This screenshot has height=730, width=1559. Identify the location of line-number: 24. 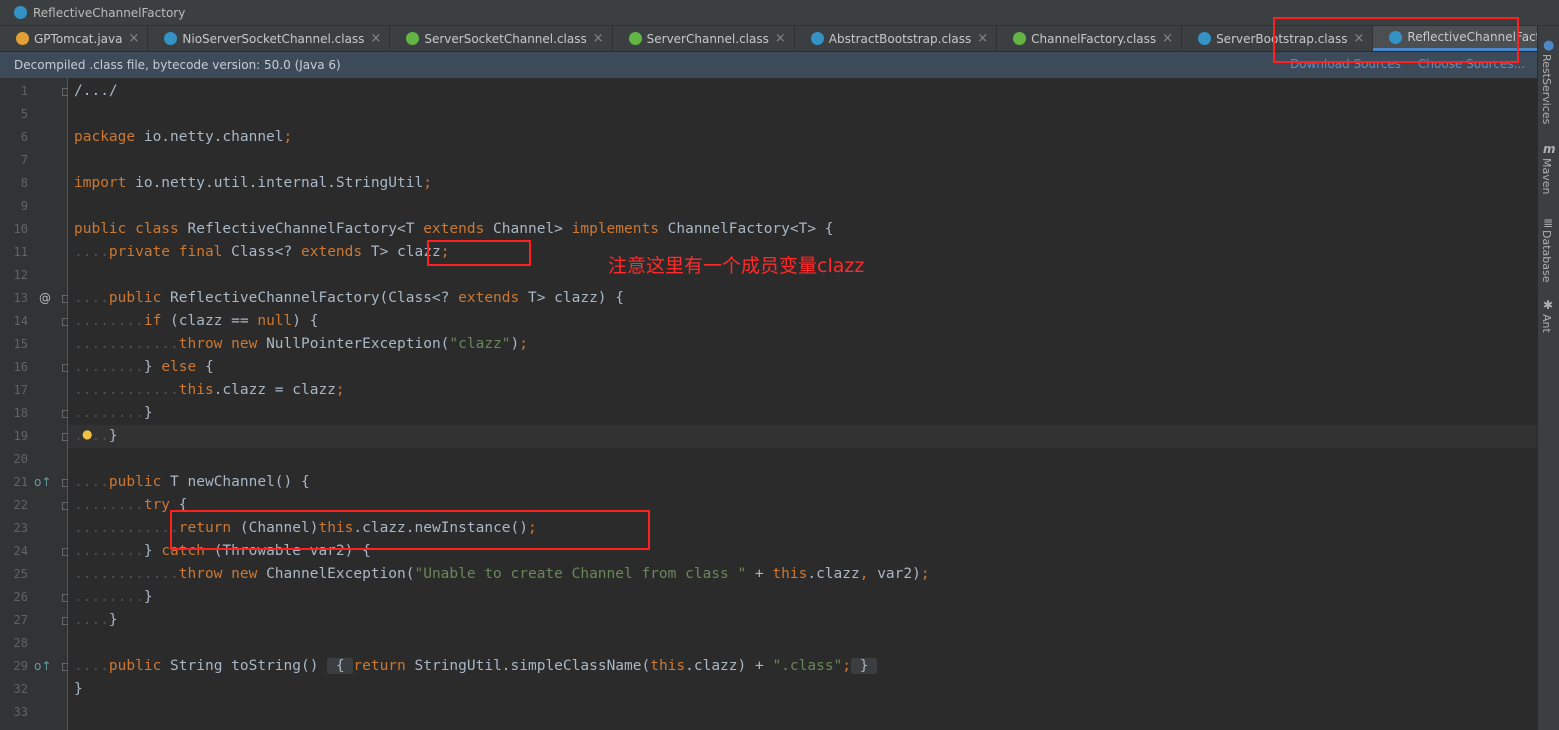
(20, 551).